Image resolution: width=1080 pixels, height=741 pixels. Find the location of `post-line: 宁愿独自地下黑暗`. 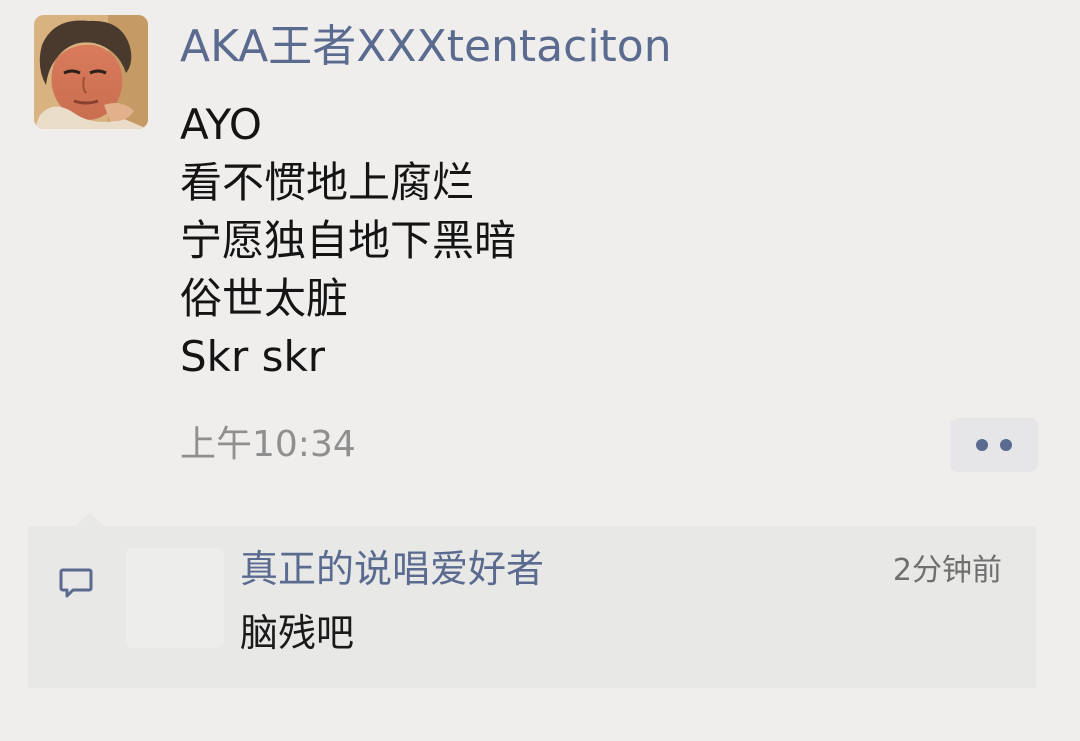

post-line: 宁愿独自地下黑暗 is located at coordinates (348, 240).